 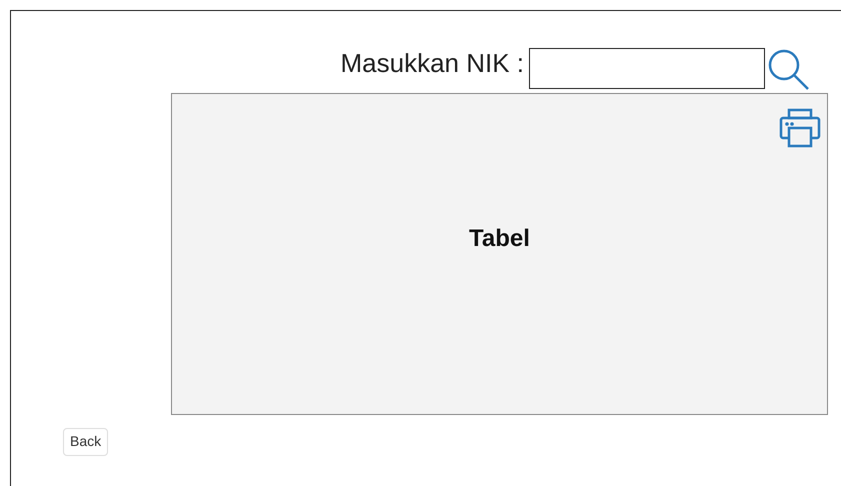 I want to click on table-placeholder-label: Tabel, so click(x=499, y=239).